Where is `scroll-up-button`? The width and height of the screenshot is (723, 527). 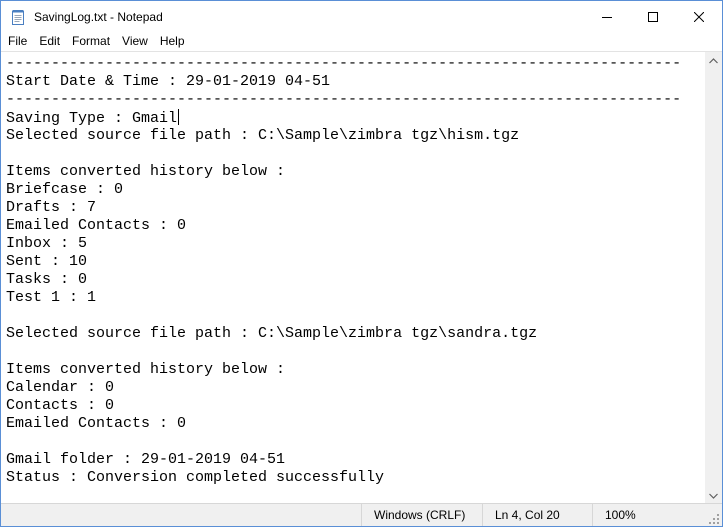 scroll-up-button is located at coordinates (713, 60).